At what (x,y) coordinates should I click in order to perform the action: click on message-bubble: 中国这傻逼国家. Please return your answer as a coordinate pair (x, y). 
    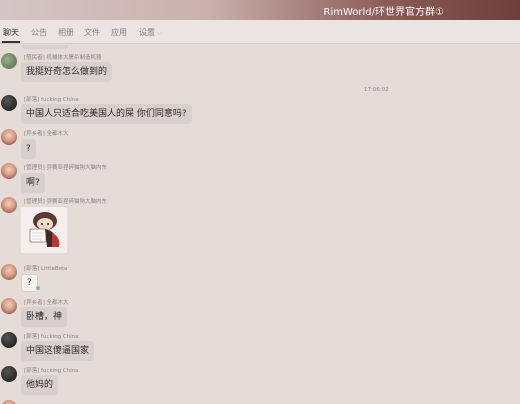
    Looking at the image, I should click on (58, 351).